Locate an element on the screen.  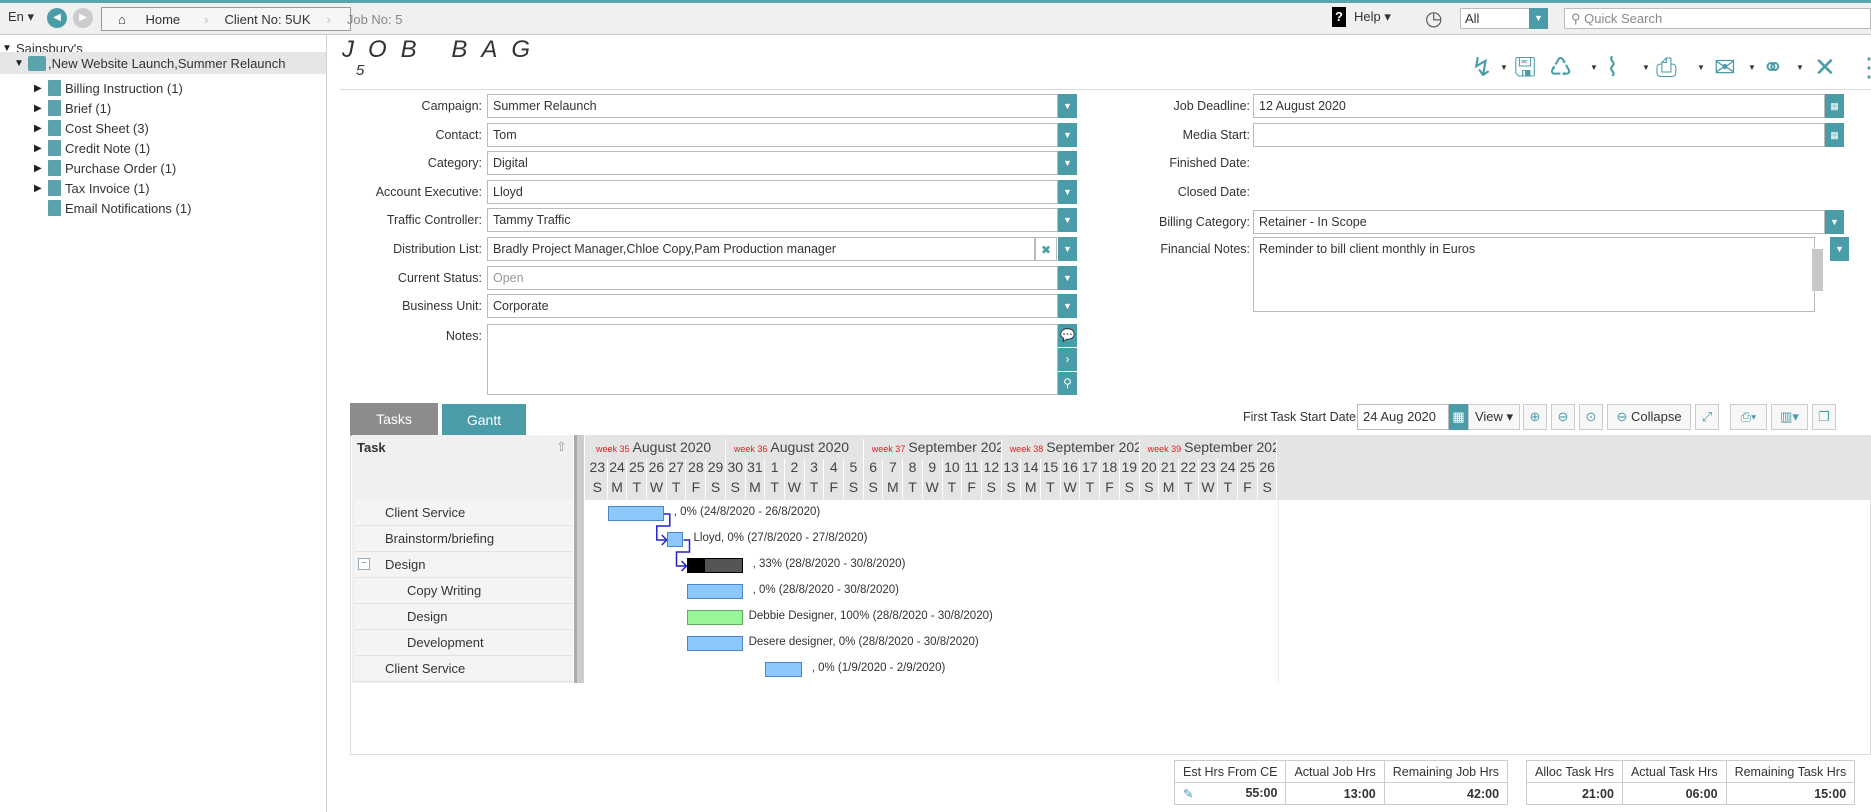
back-button: ◀ is located at coordinates (57, 18).